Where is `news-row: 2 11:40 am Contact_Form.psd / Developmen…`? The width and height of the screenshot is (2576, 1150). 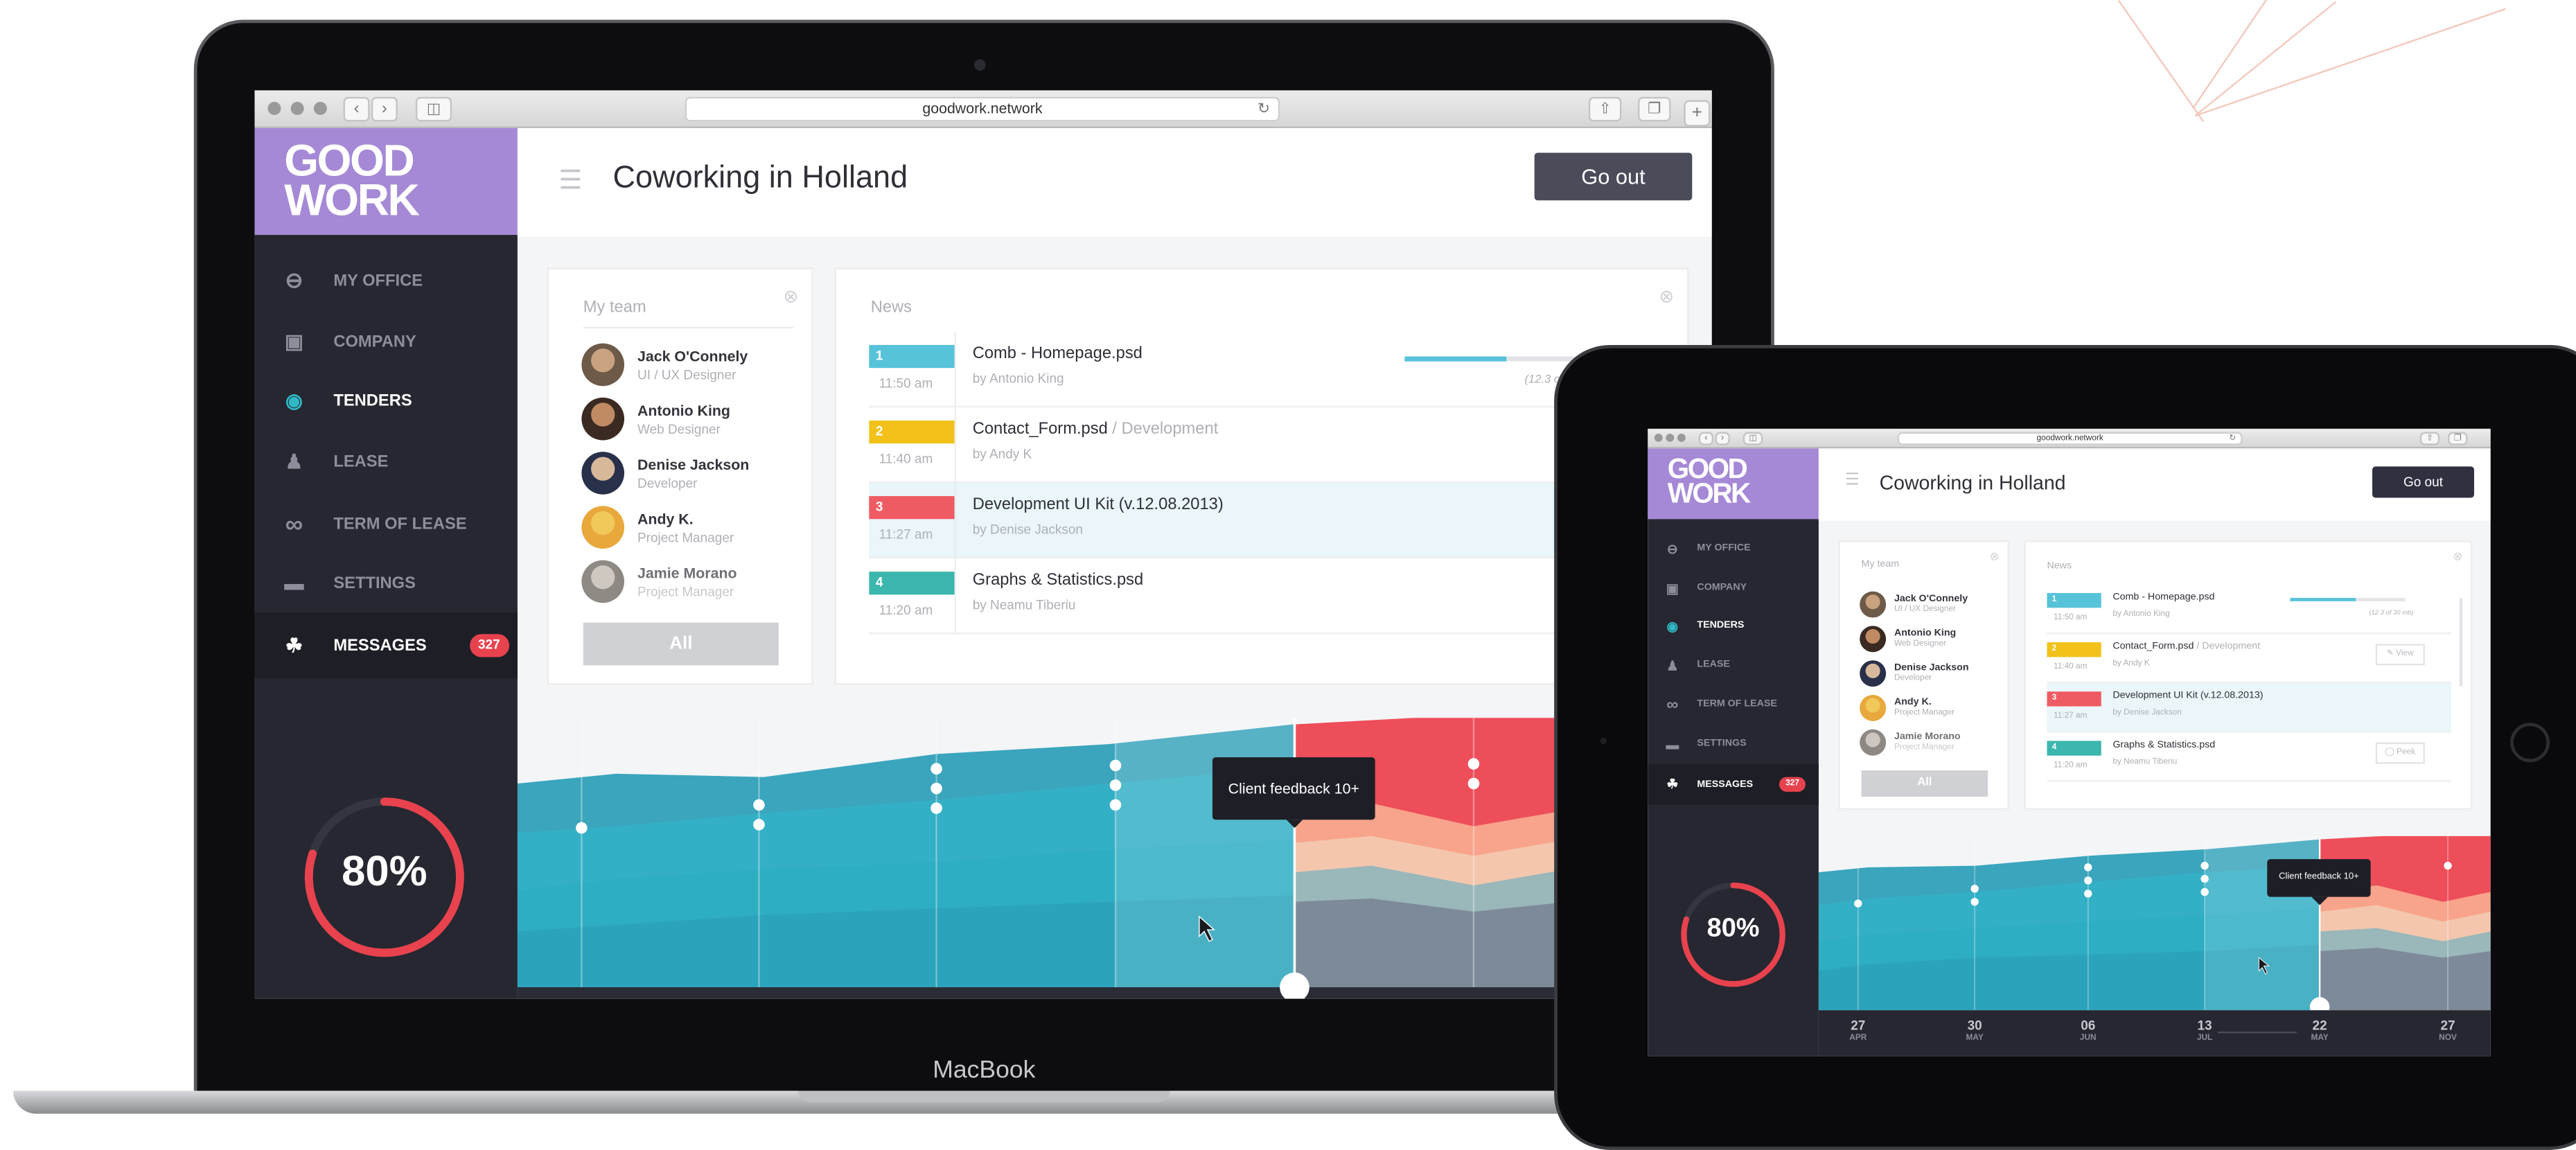 news-row: 2 11:40 am Contact_Form.psd / Developmen… is located at coordinates (2249, 659).